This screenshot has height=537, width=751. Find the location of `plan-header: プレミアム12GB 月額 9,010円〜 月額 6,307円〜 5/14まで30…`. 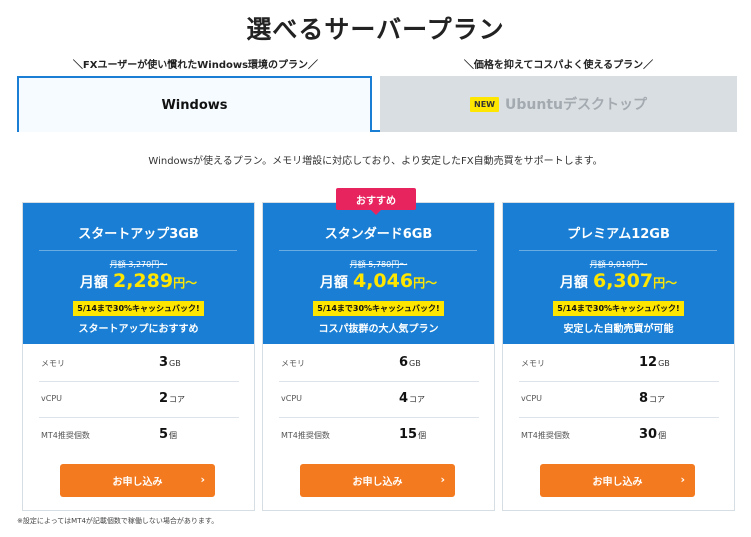

plan-header: プレミアム12GB 月額 9,010円〜 月額 6,307円〜 5/14まで30… is located at coordinates (618, 273).